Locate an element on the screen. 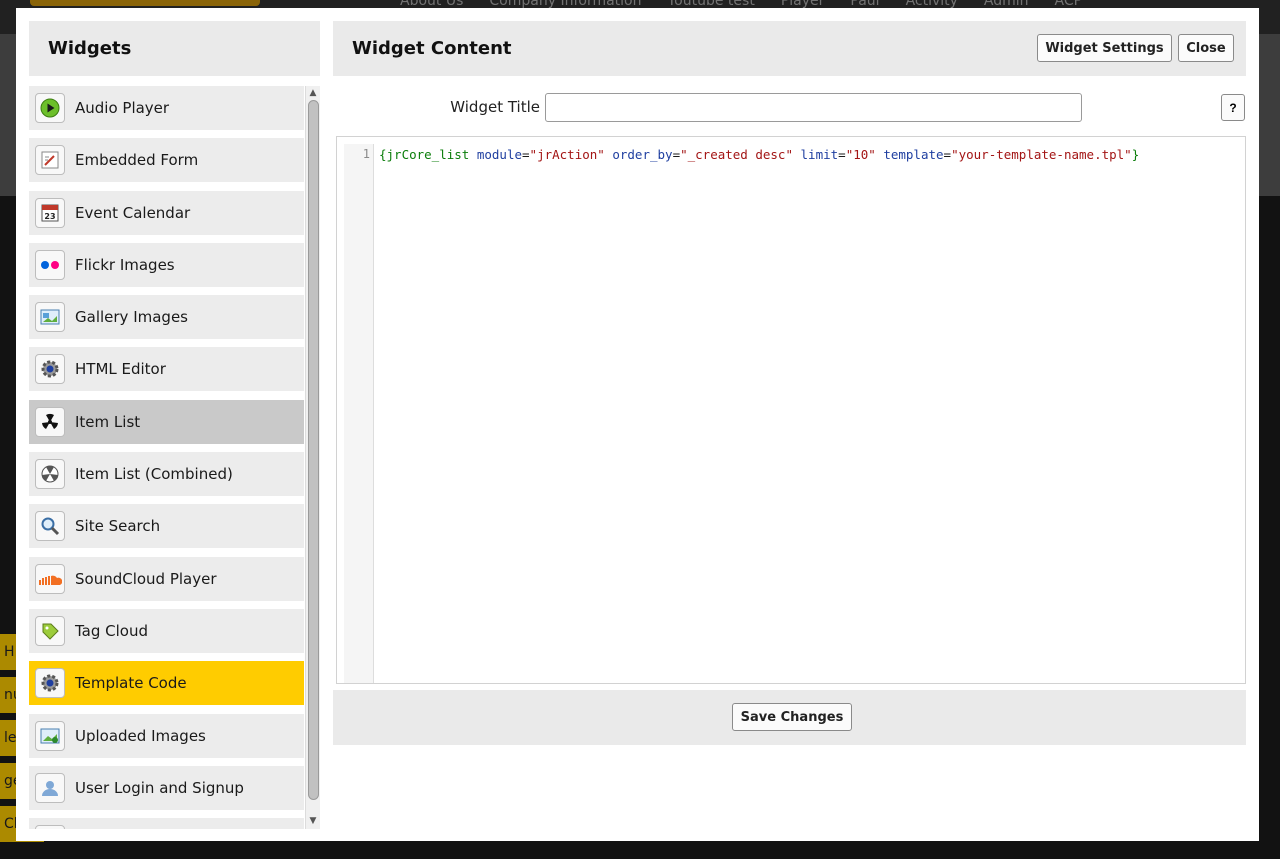 The width and height of the screenshot is (1280, 859). widget-item-label: Template Code is located at coordinates (131, 683).